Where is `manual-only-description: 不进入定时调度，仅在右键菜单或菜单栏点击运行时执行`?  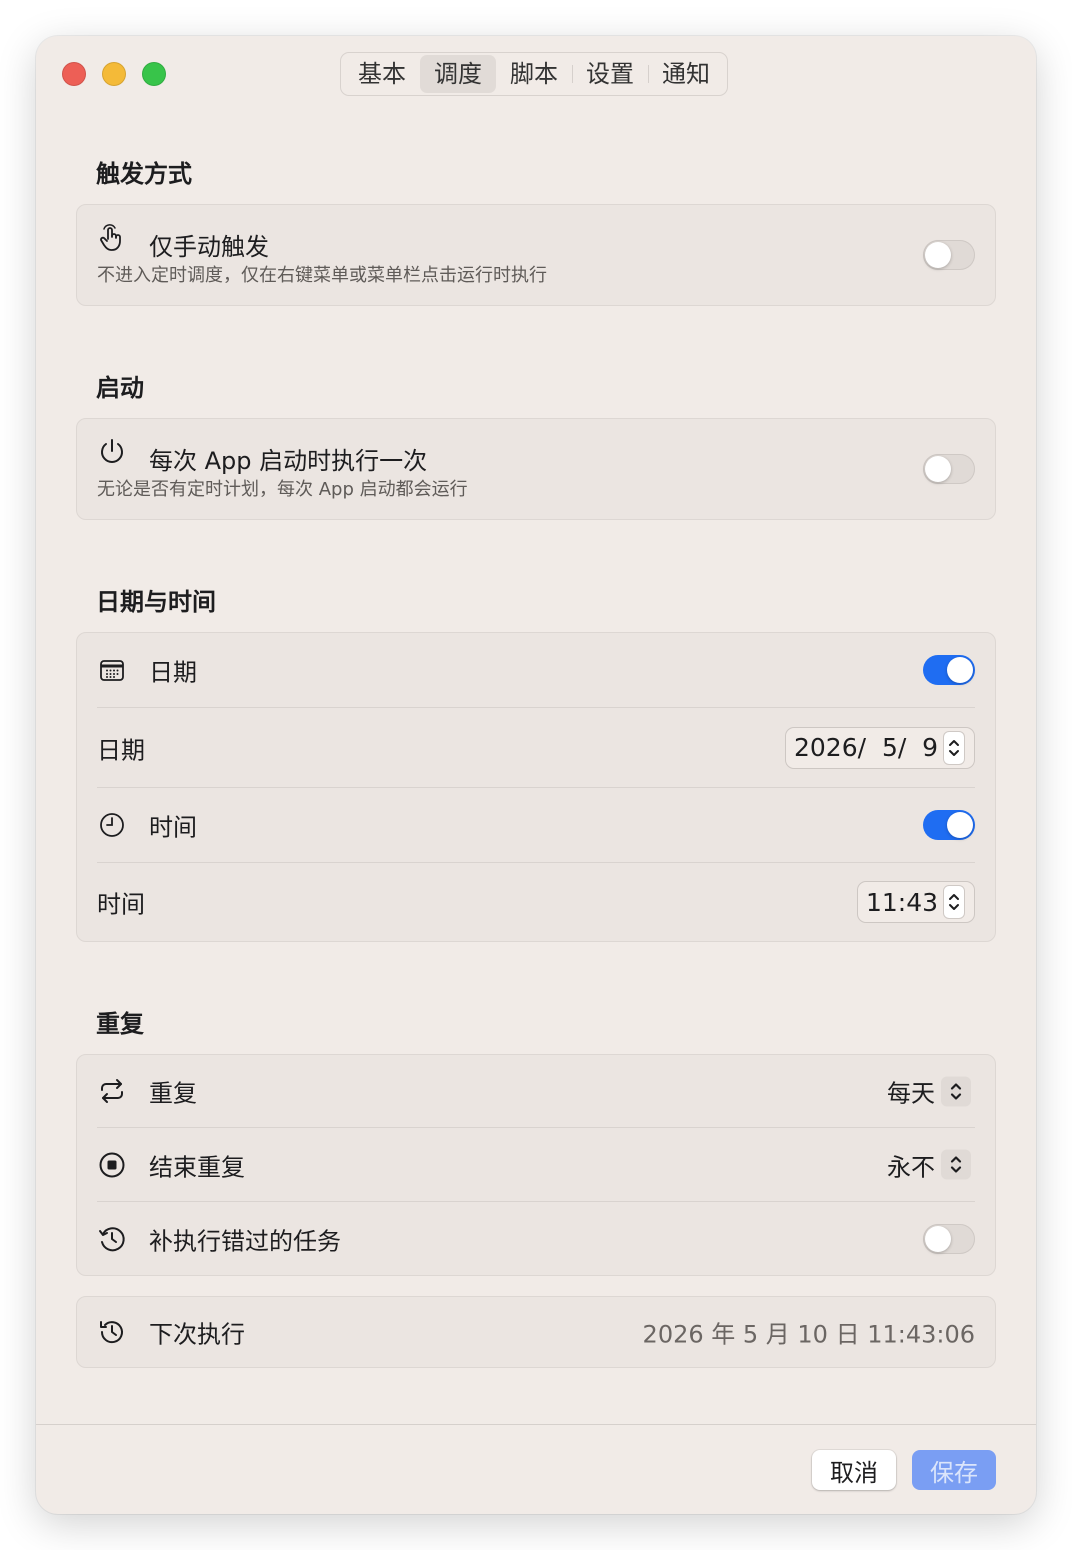
manual-only-description: 不进入定时调度，仅在右键菜单或菜单栏点击运行时执行 is located at coordinates (322, 275).